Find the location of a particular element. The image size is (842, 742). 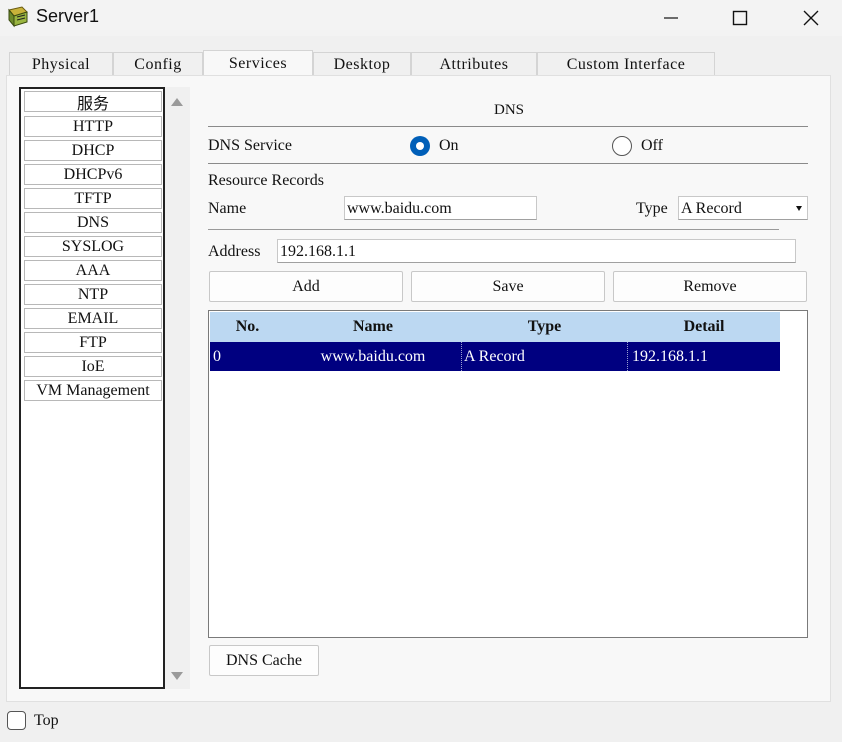

dns-off-radio is located at coordinates (622, 146).